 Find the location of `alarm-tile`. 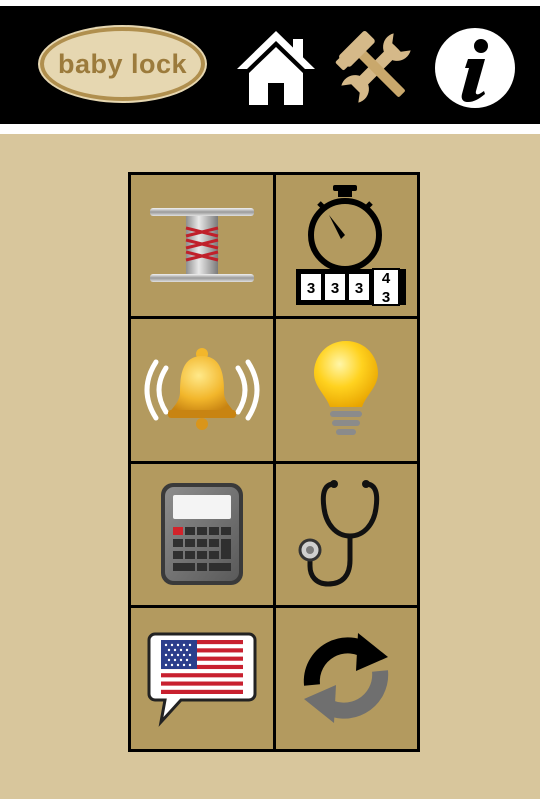

alarm-tile is located at coordinates (202, 390).